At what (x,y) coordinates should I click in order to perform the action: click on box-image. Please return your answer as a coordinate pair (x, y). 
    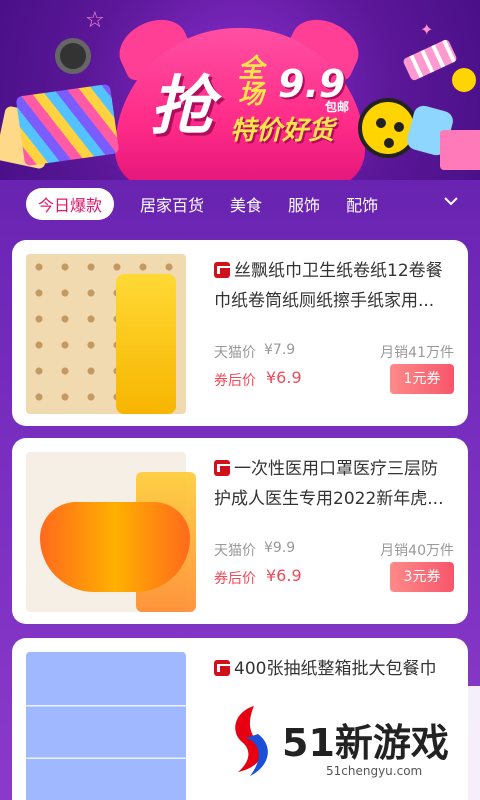
    Looking at the image, I should click on (460, 150).